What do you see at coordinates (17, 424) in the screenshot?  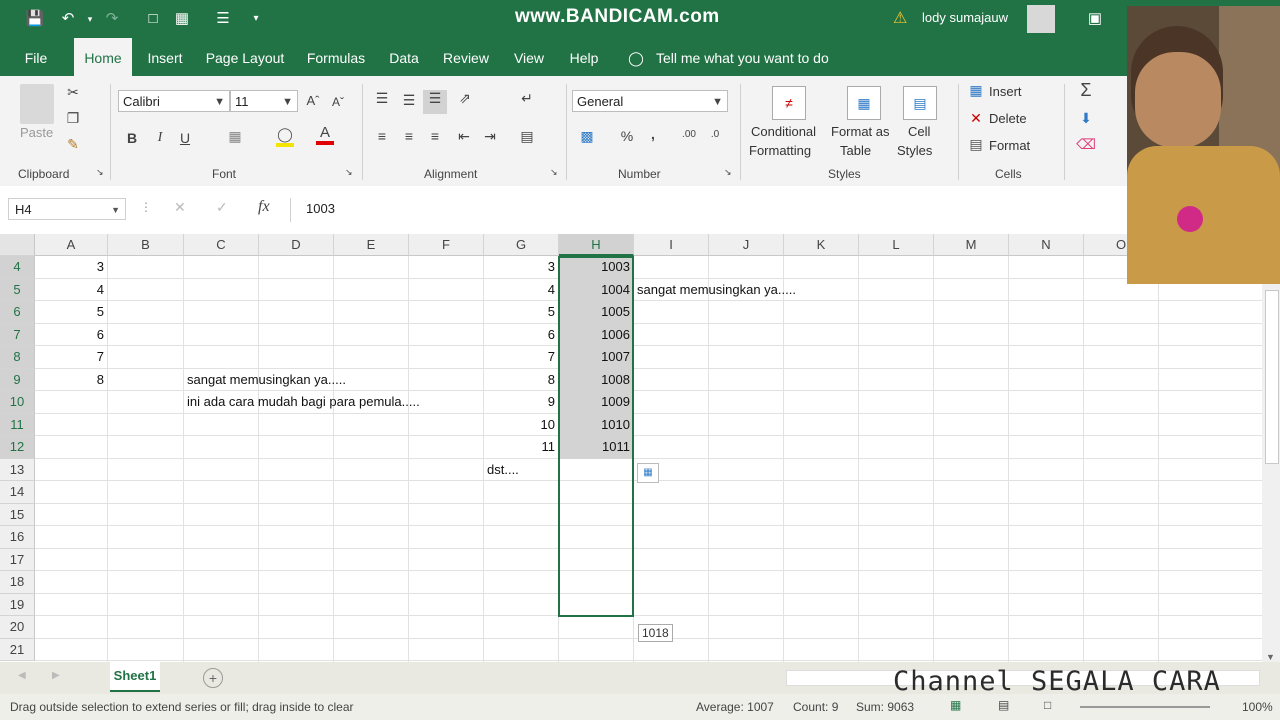 I see `row-header-11: 11` at bounding box center [17, 424].